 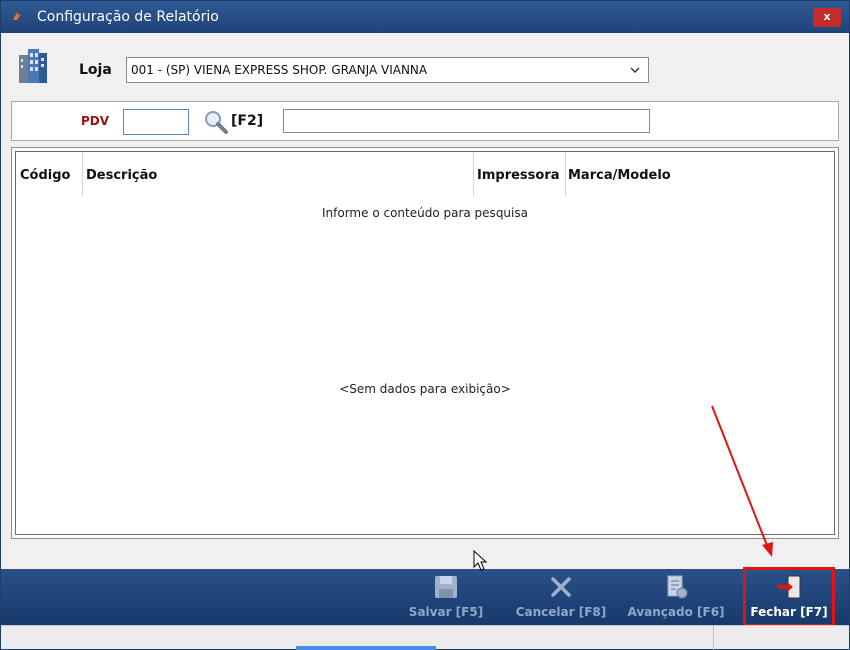 What do you see at coordinates (95, 121) in the screenshot?
I see `pdv-label: PDV` at bounding box center [95, 121].